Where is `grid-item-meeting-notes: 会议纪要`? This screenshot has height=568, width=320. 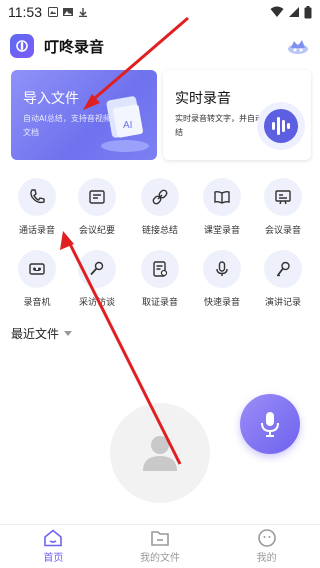 grid-item-meeting-notes: 会议纪要 is located at coordinates (97, 207).